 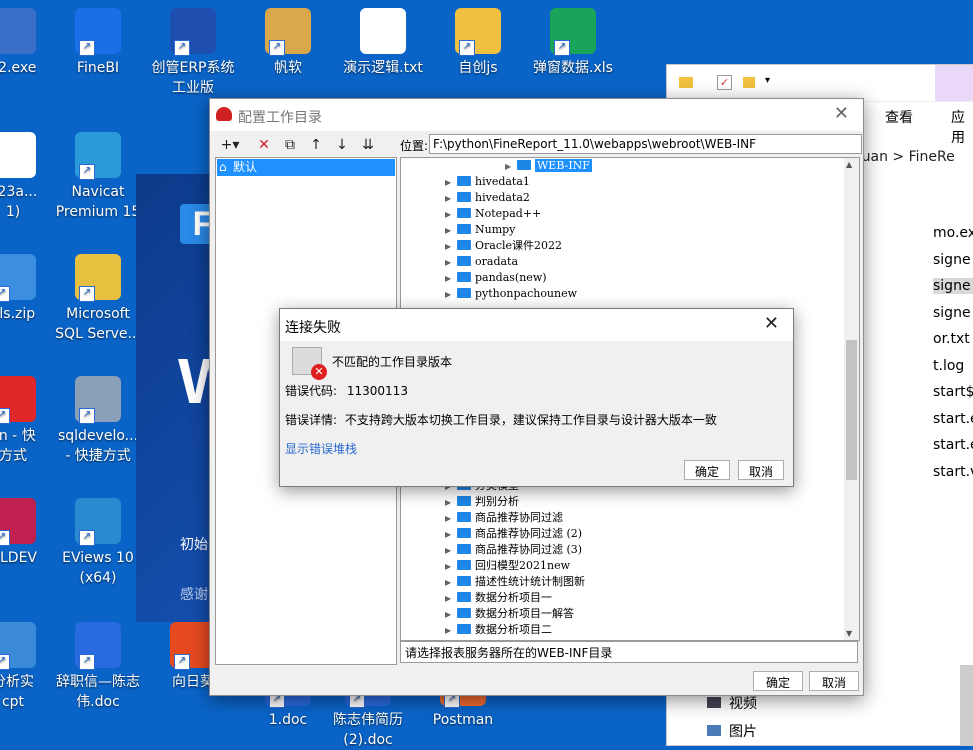 What do you see at coordinates (306, 167) in the screenshot?
I see `workdir-item-default: ⌂ 默认` at bounding box center [306, 167].